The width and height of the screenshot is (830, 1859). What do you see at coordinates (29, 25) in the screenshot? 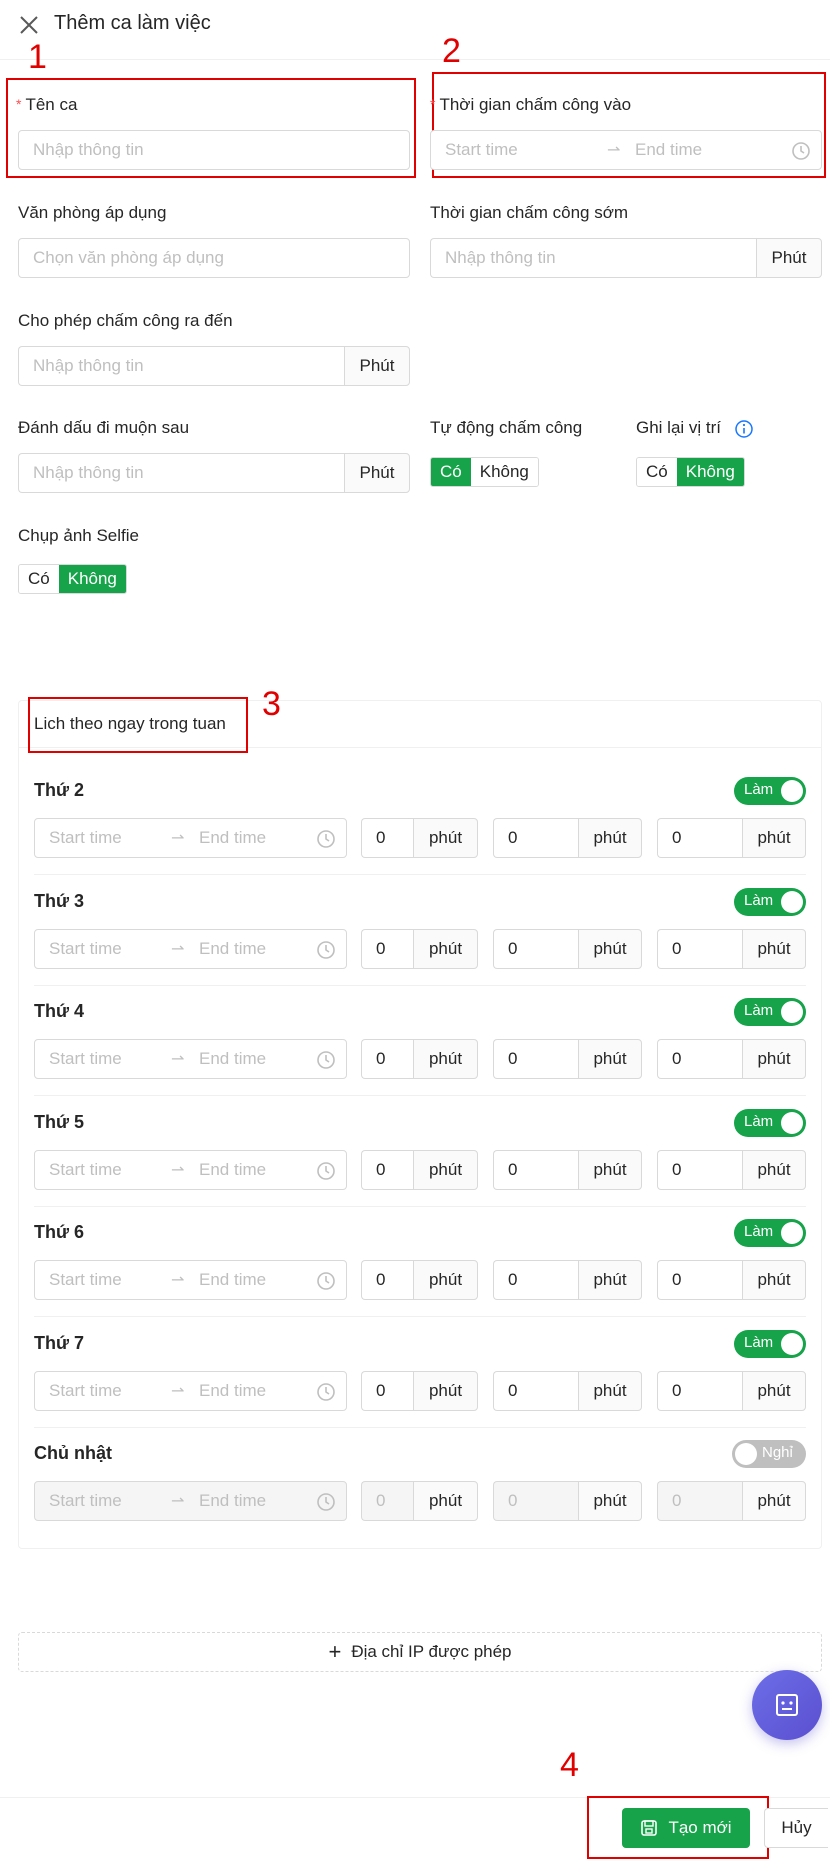
I see `close-icon` at bounding box center [29, 25].